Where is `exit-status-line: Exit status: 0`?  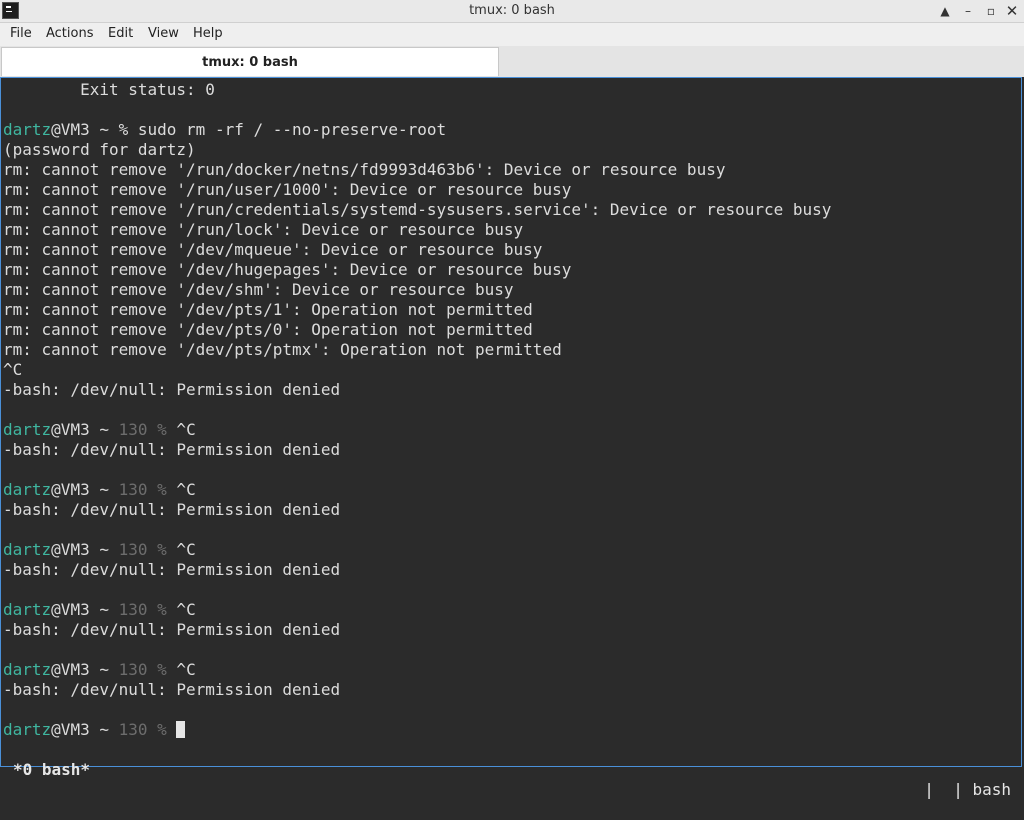 exit-status-line: Exit status: 0 is located at coordinates (109, 89).